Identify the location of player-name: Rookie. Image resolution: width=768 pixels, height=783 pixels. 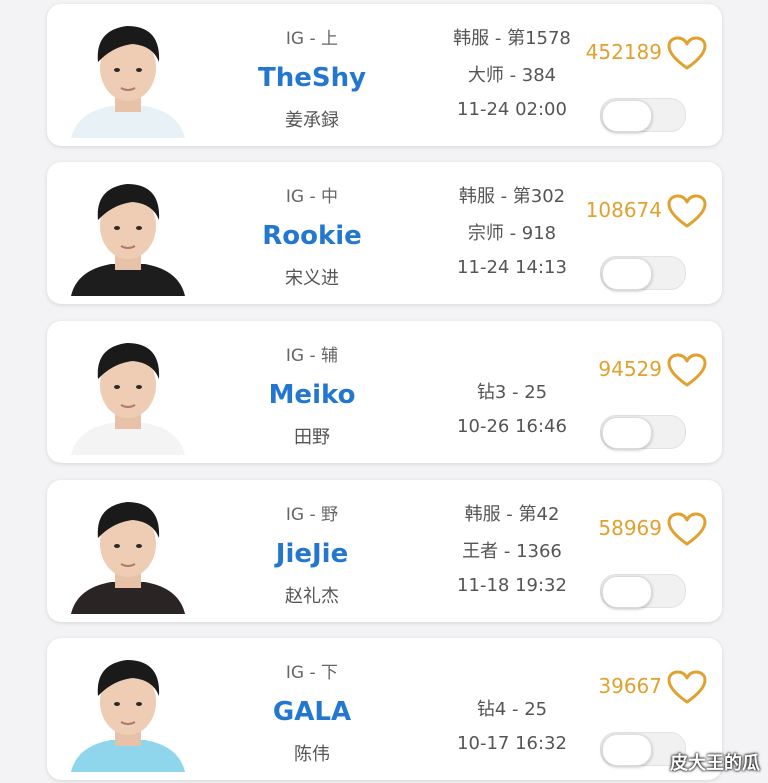
(312, 236).